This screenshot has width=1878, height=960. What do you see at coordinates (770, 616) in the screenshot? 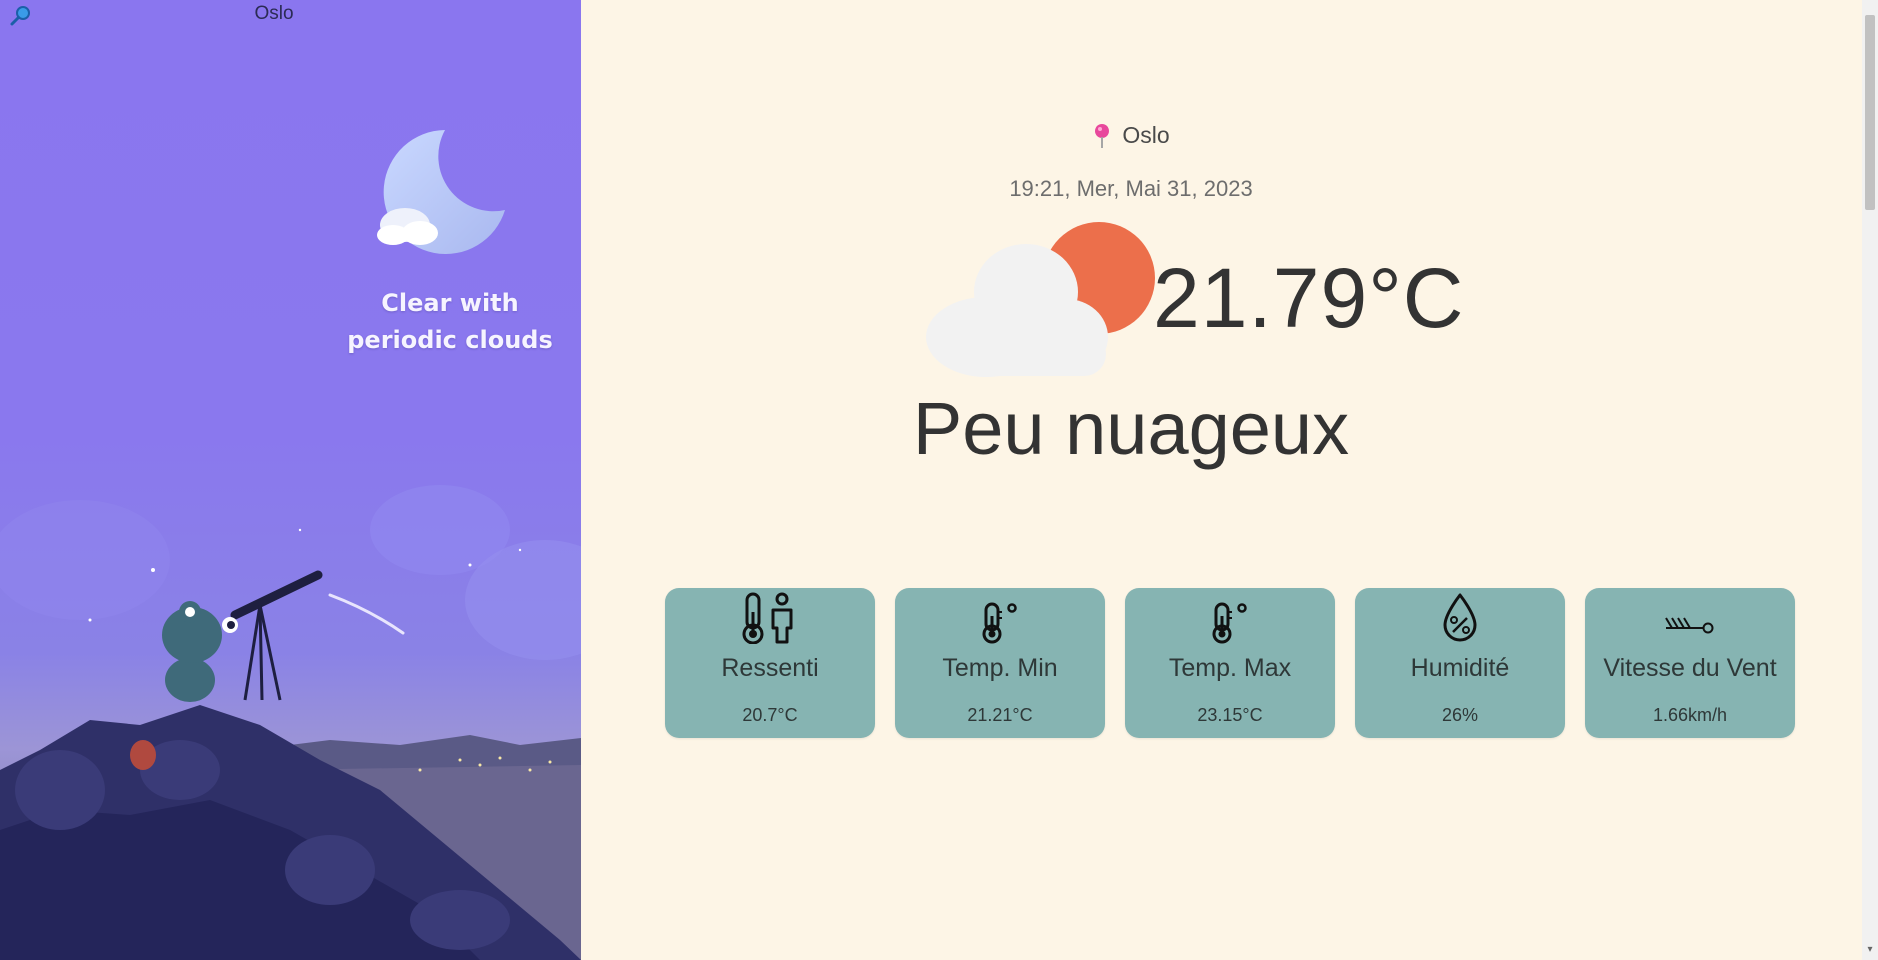
I see `feels-like-icon` at bounding box center [770, 616].